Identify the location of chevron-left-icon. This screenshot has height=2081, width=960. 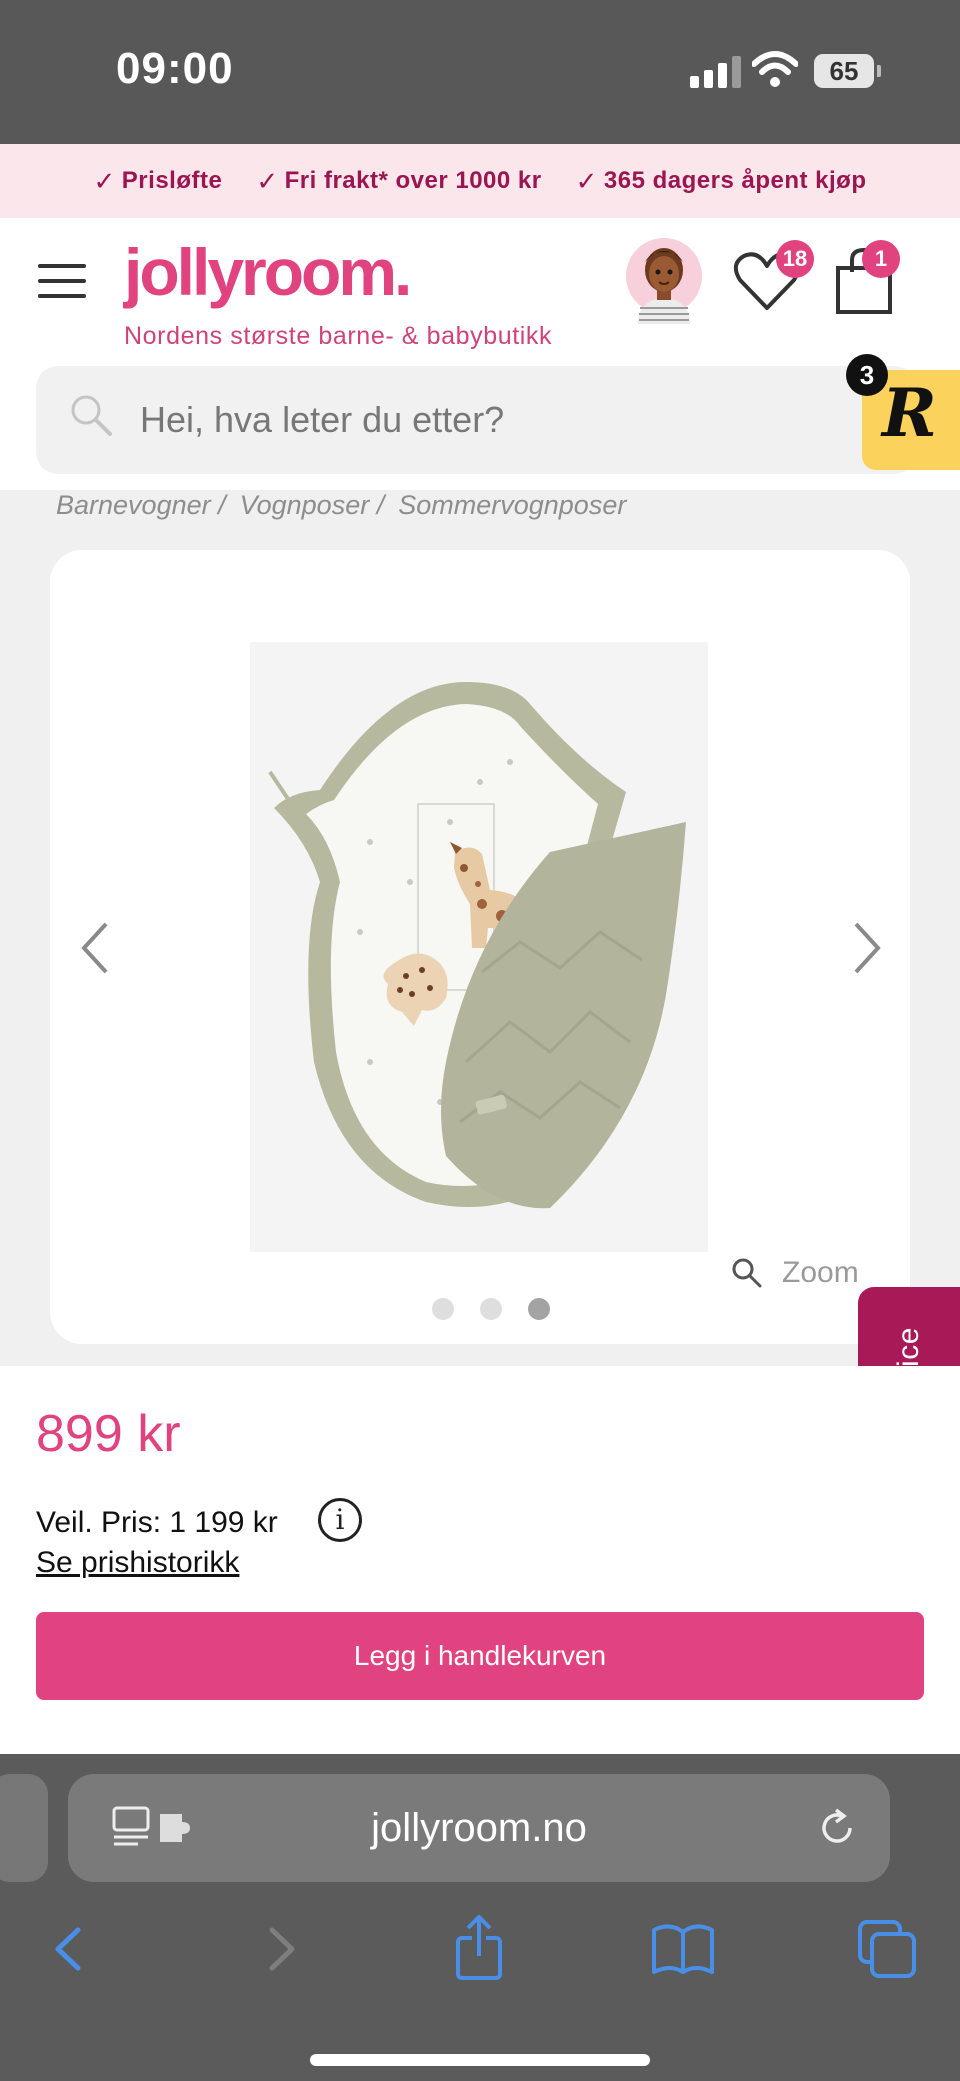
(96, 948).